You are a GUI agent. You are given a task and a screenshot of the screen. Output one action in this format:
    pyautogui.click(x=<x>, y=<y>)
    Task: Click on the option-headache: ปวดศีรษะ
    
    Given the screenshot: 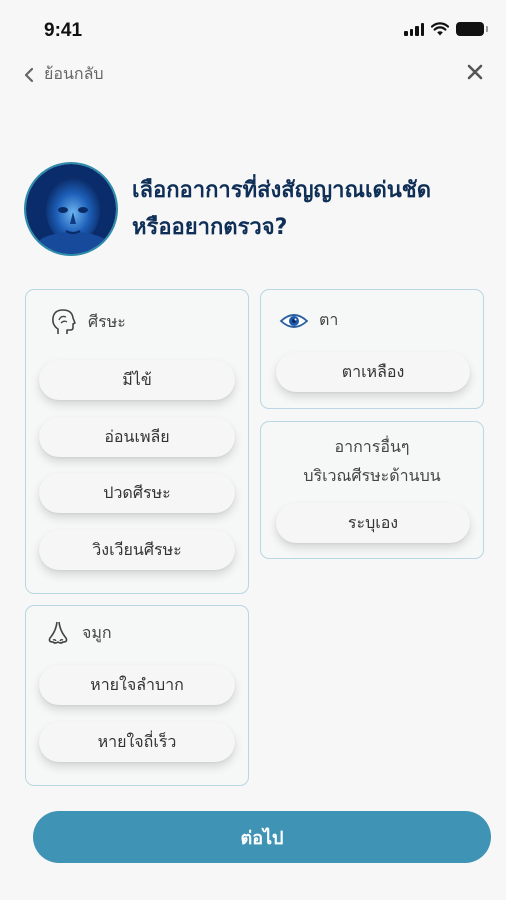 What is the action you would take?
    pyautogui.click(x=137, y=493)
    